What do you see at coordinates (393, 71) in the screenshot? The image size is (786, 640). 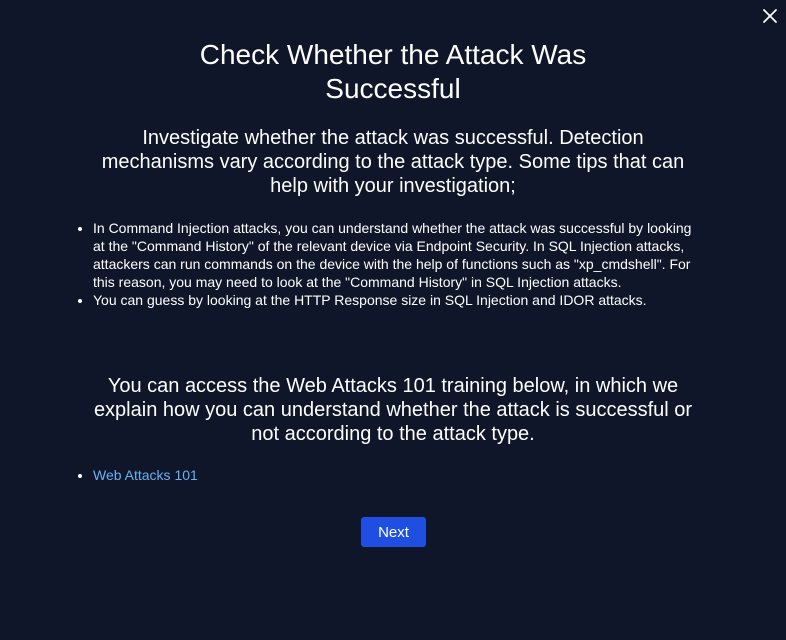 I see `page-title: Check Whether the Attack Was Successful` at bounding box center [393, 71].